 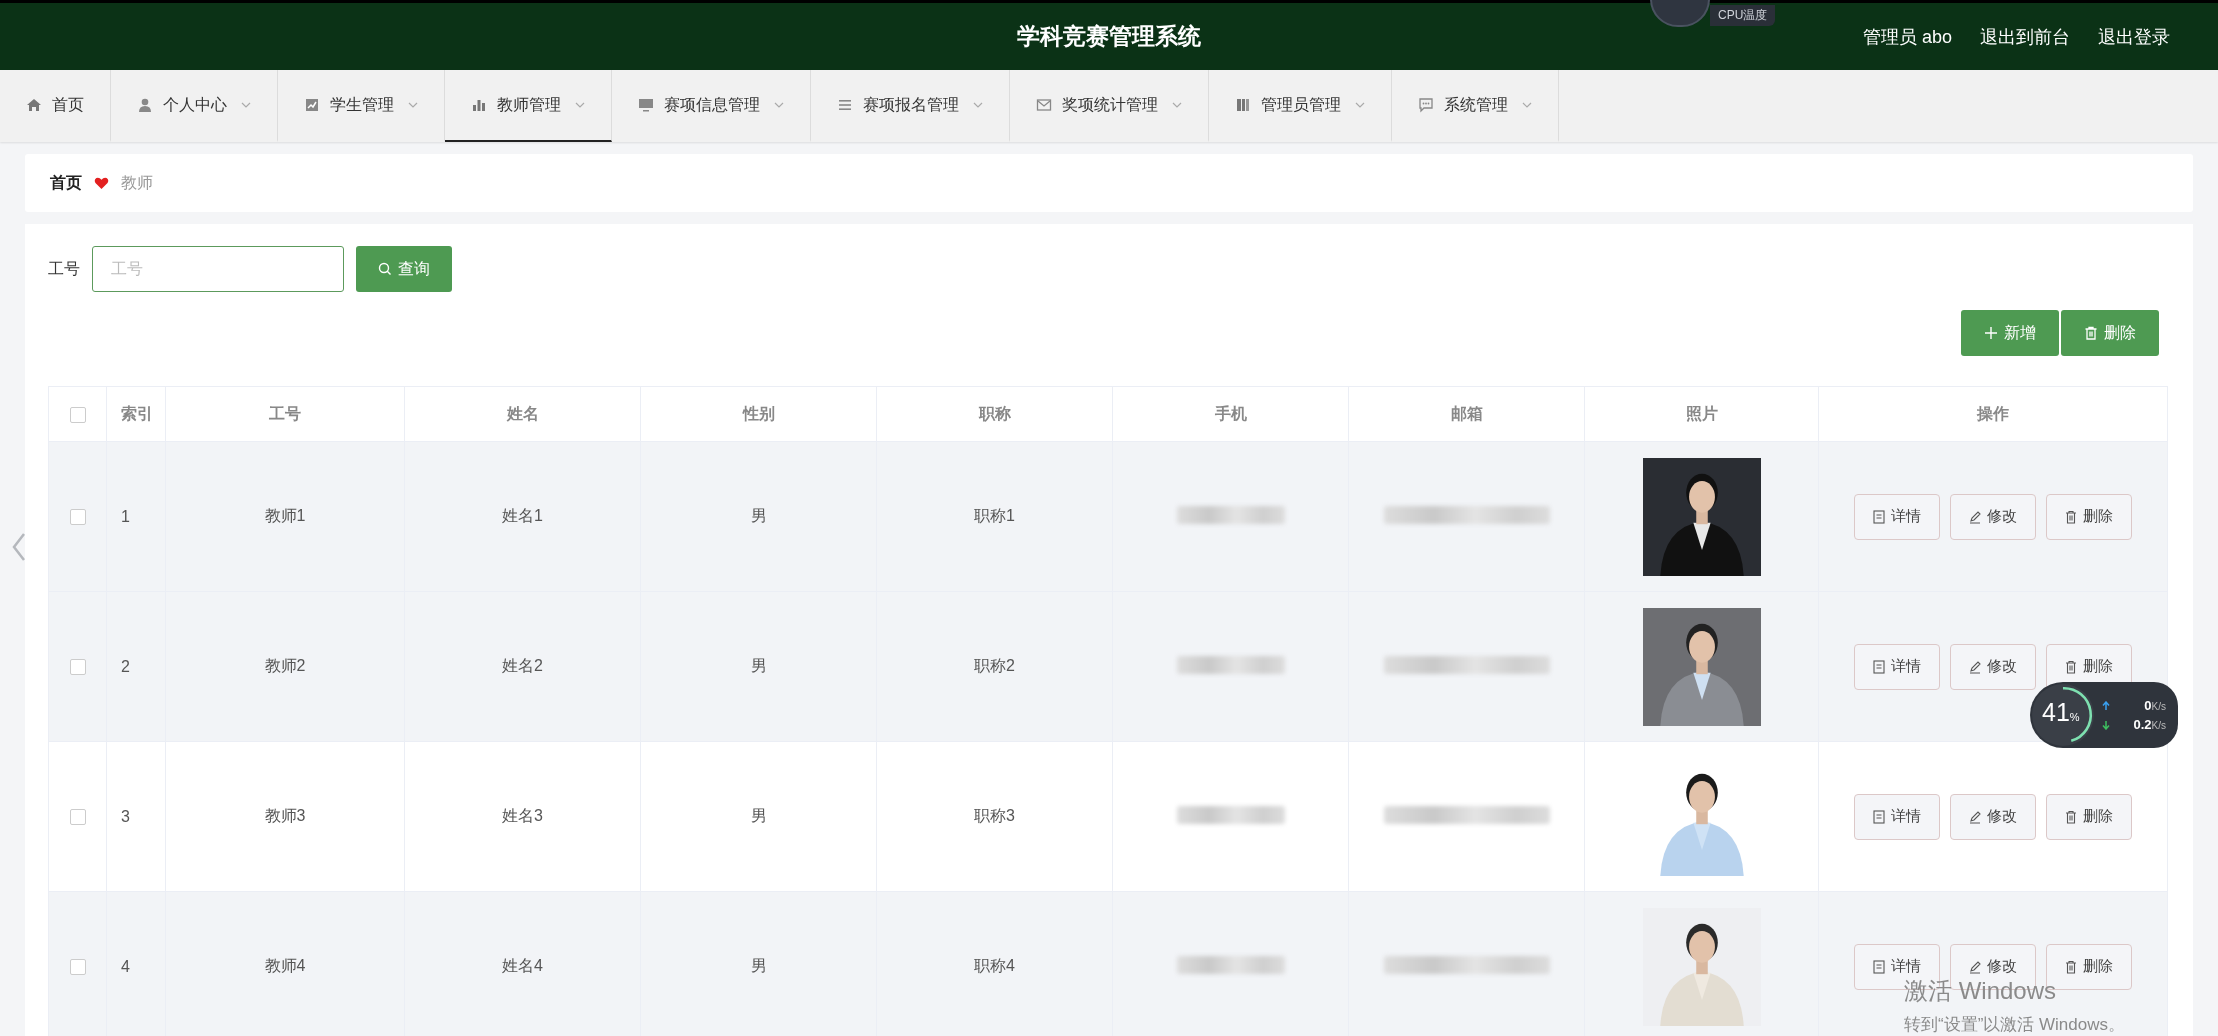 I want to click on upload-rate: 0K/s, so click(x=2154, y=705).